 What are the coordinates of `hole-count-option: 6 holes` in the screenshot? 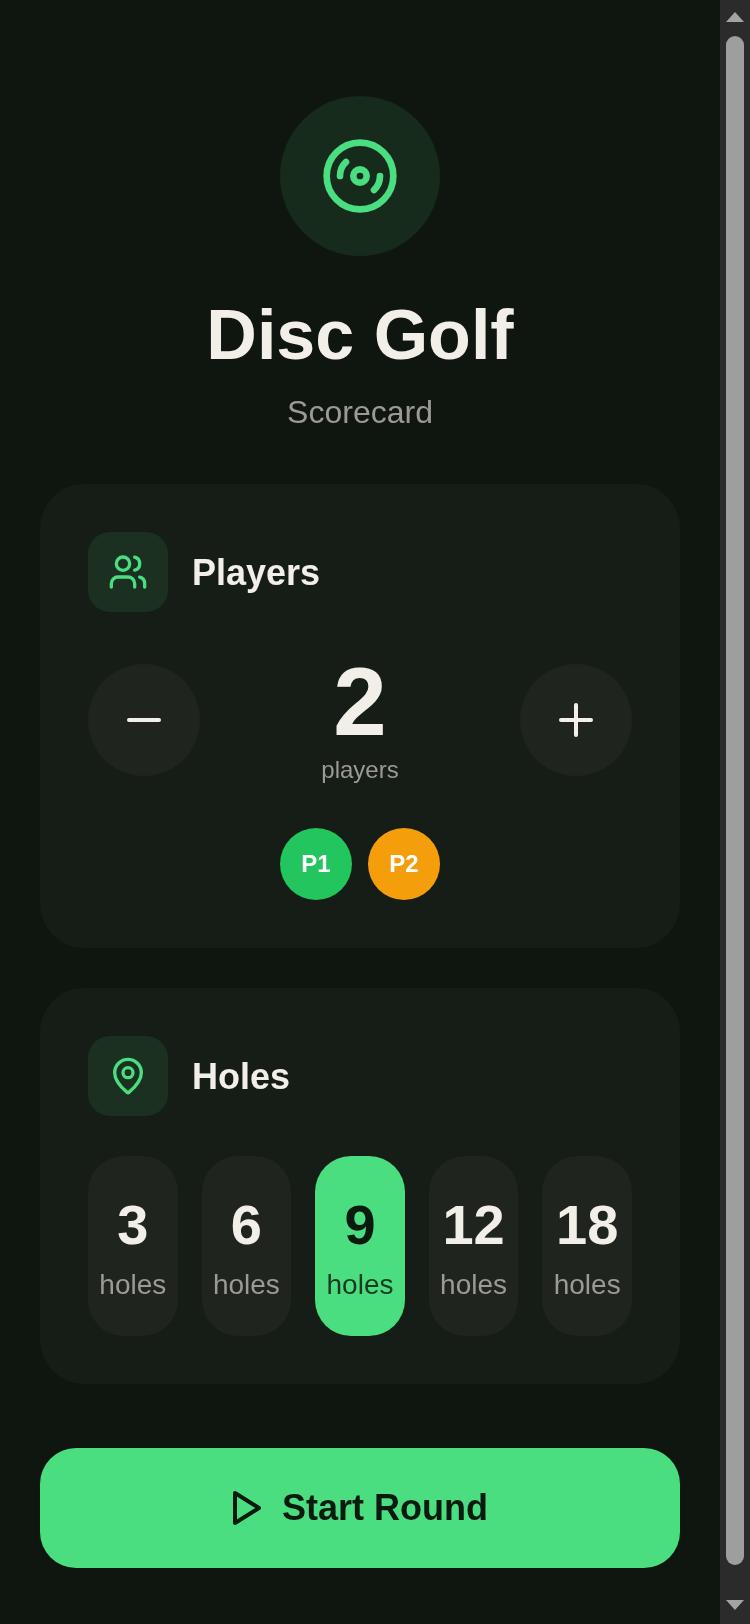 It's located at (246, 1246).